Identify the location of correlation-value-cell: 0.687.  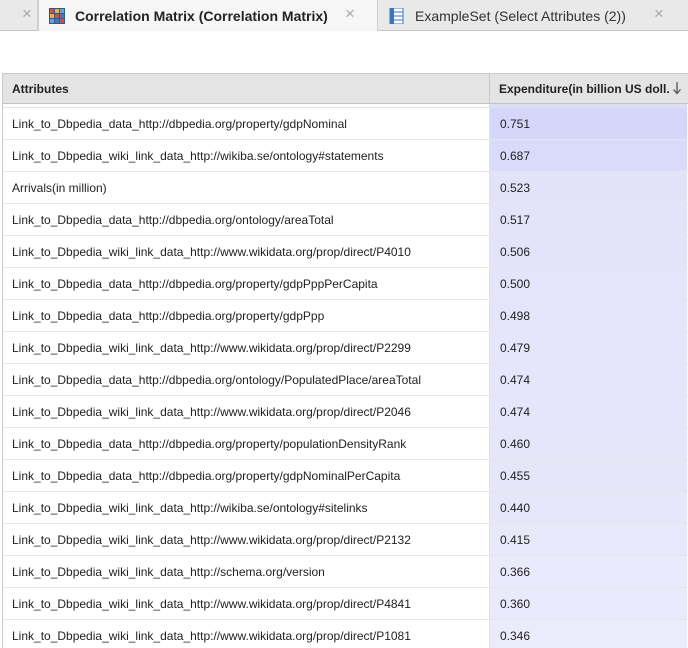
(588, 155).